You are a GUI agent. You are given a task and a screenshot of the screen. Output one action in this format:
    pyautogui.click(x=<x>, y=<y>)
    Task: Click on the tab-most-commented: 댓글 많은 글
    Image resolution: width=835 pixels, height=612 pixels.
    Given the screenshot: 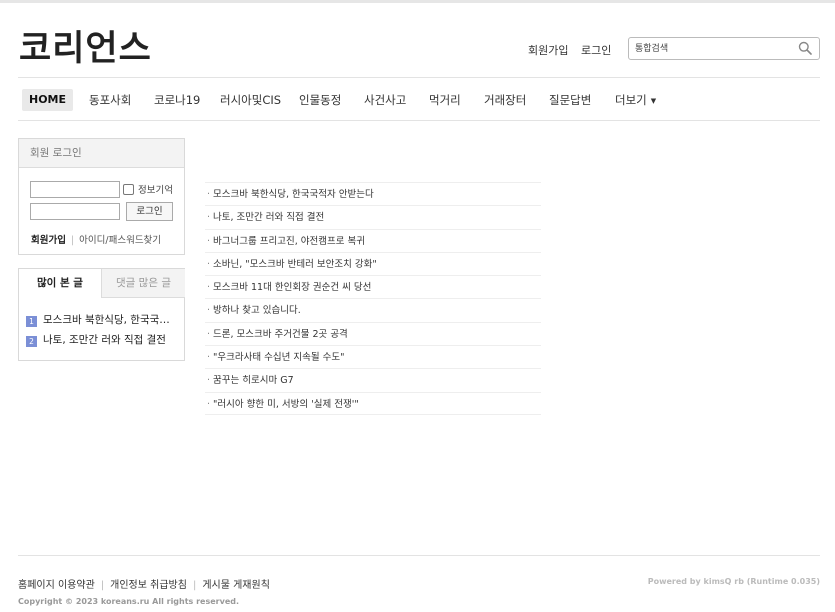 What is the action you would take?
    pyautogui.click(x=143, y=283)
    